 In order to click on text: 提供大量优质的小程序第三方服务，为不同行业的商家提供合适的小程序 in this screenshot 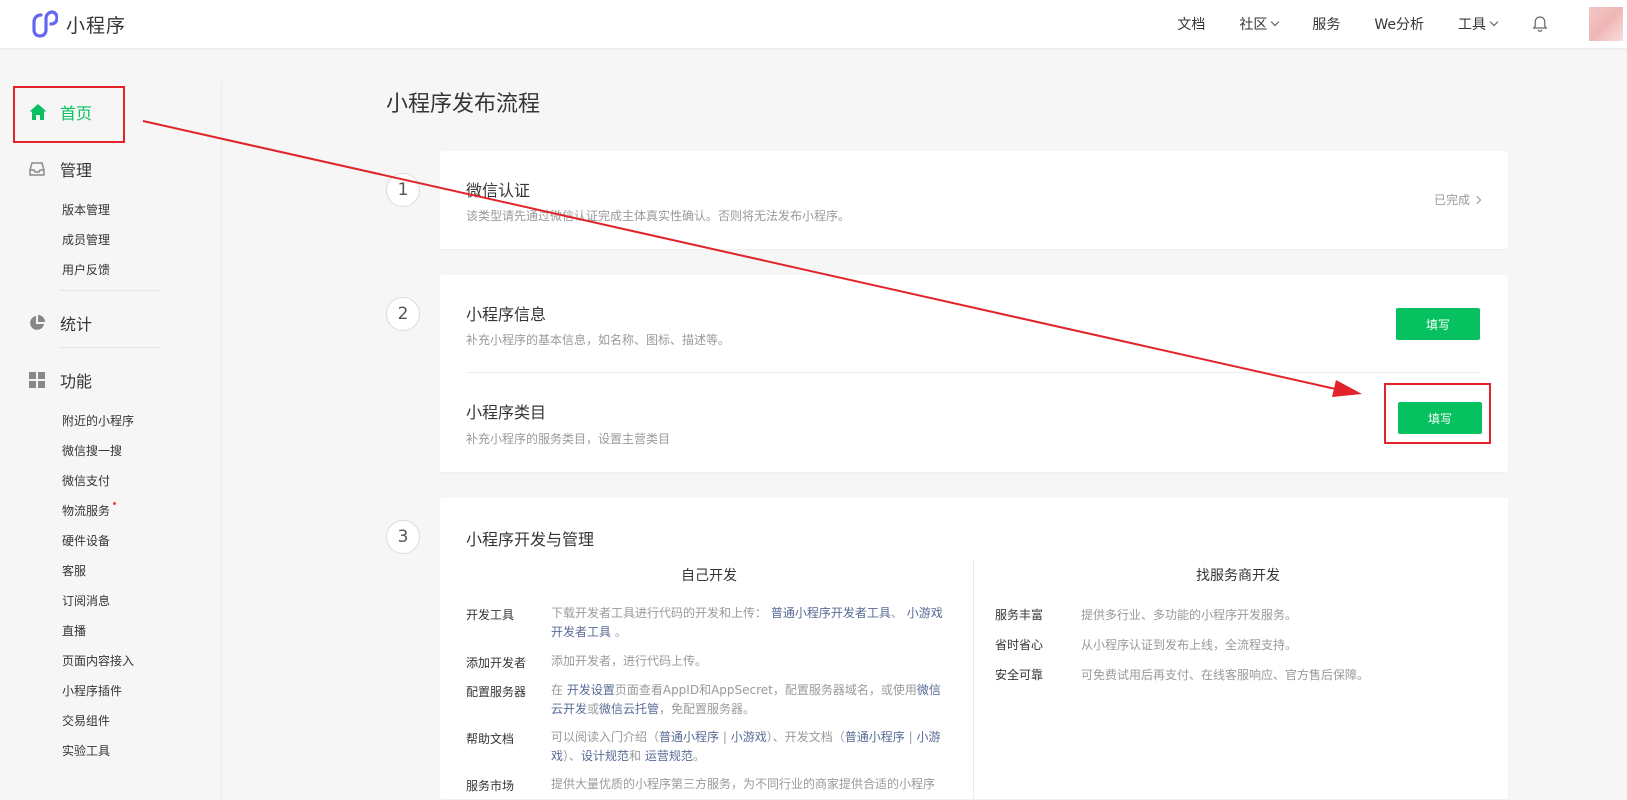, I will do `click(743, 784)`.